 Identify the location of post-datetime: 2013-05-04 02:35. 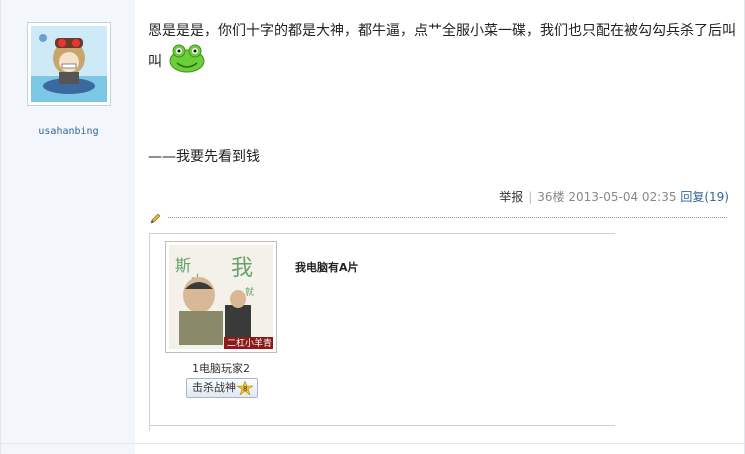
(622, 197).